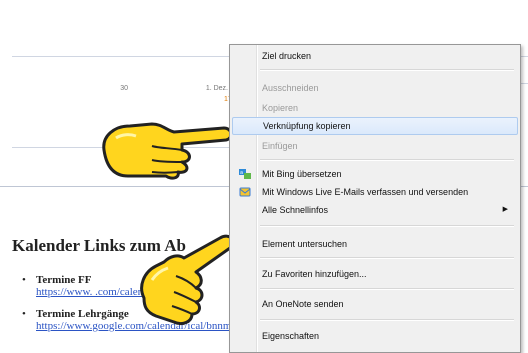 This screenshot has width=528, height=353. I want to click on menu-item-label: Ziel drucken, so click(287, 56).